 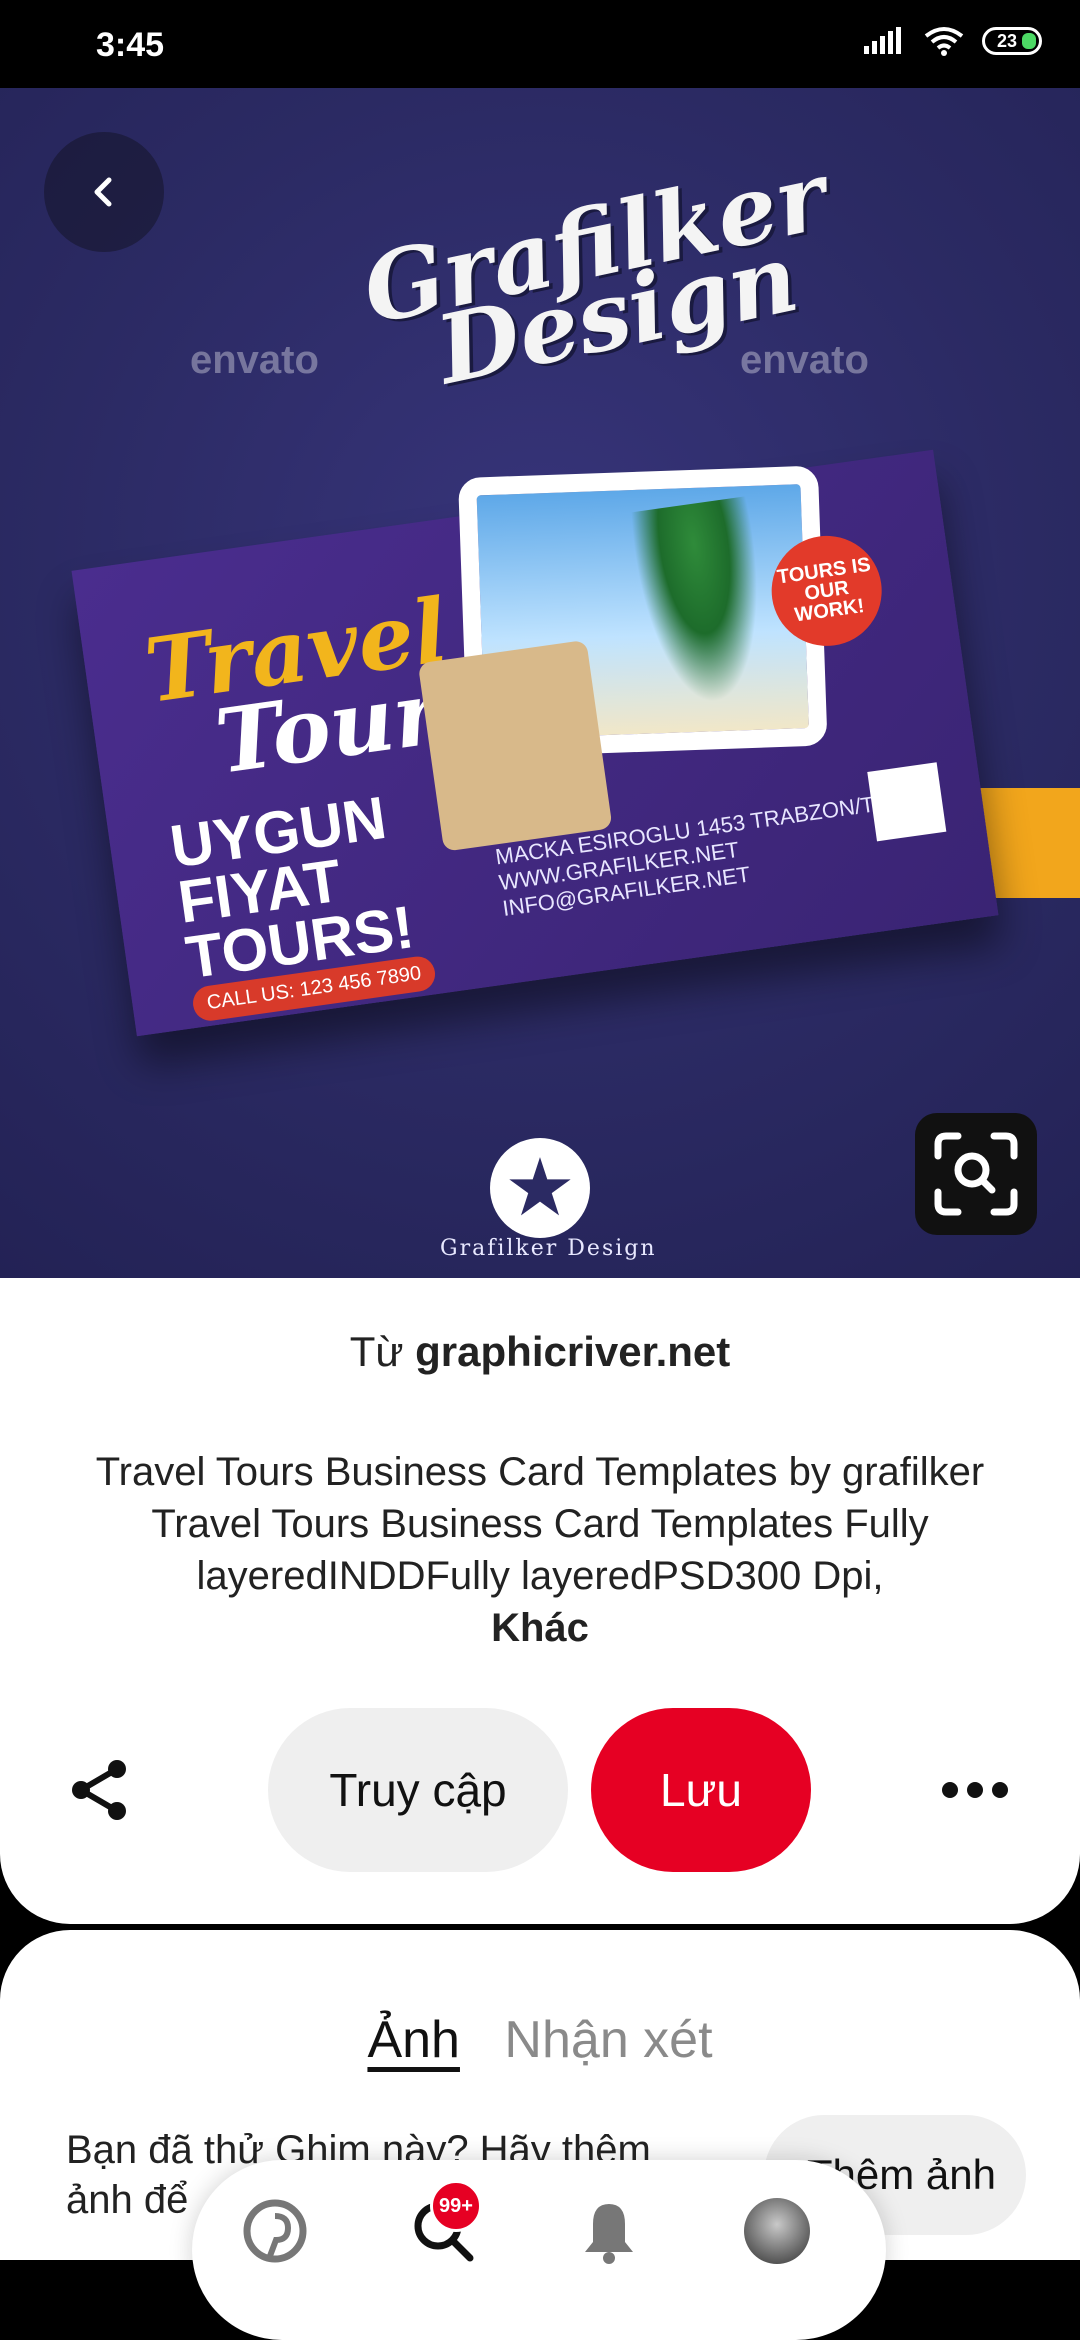 I want to click on sheet-tabs: Ảnh Nhận xét, so click(x=540, y=2040).